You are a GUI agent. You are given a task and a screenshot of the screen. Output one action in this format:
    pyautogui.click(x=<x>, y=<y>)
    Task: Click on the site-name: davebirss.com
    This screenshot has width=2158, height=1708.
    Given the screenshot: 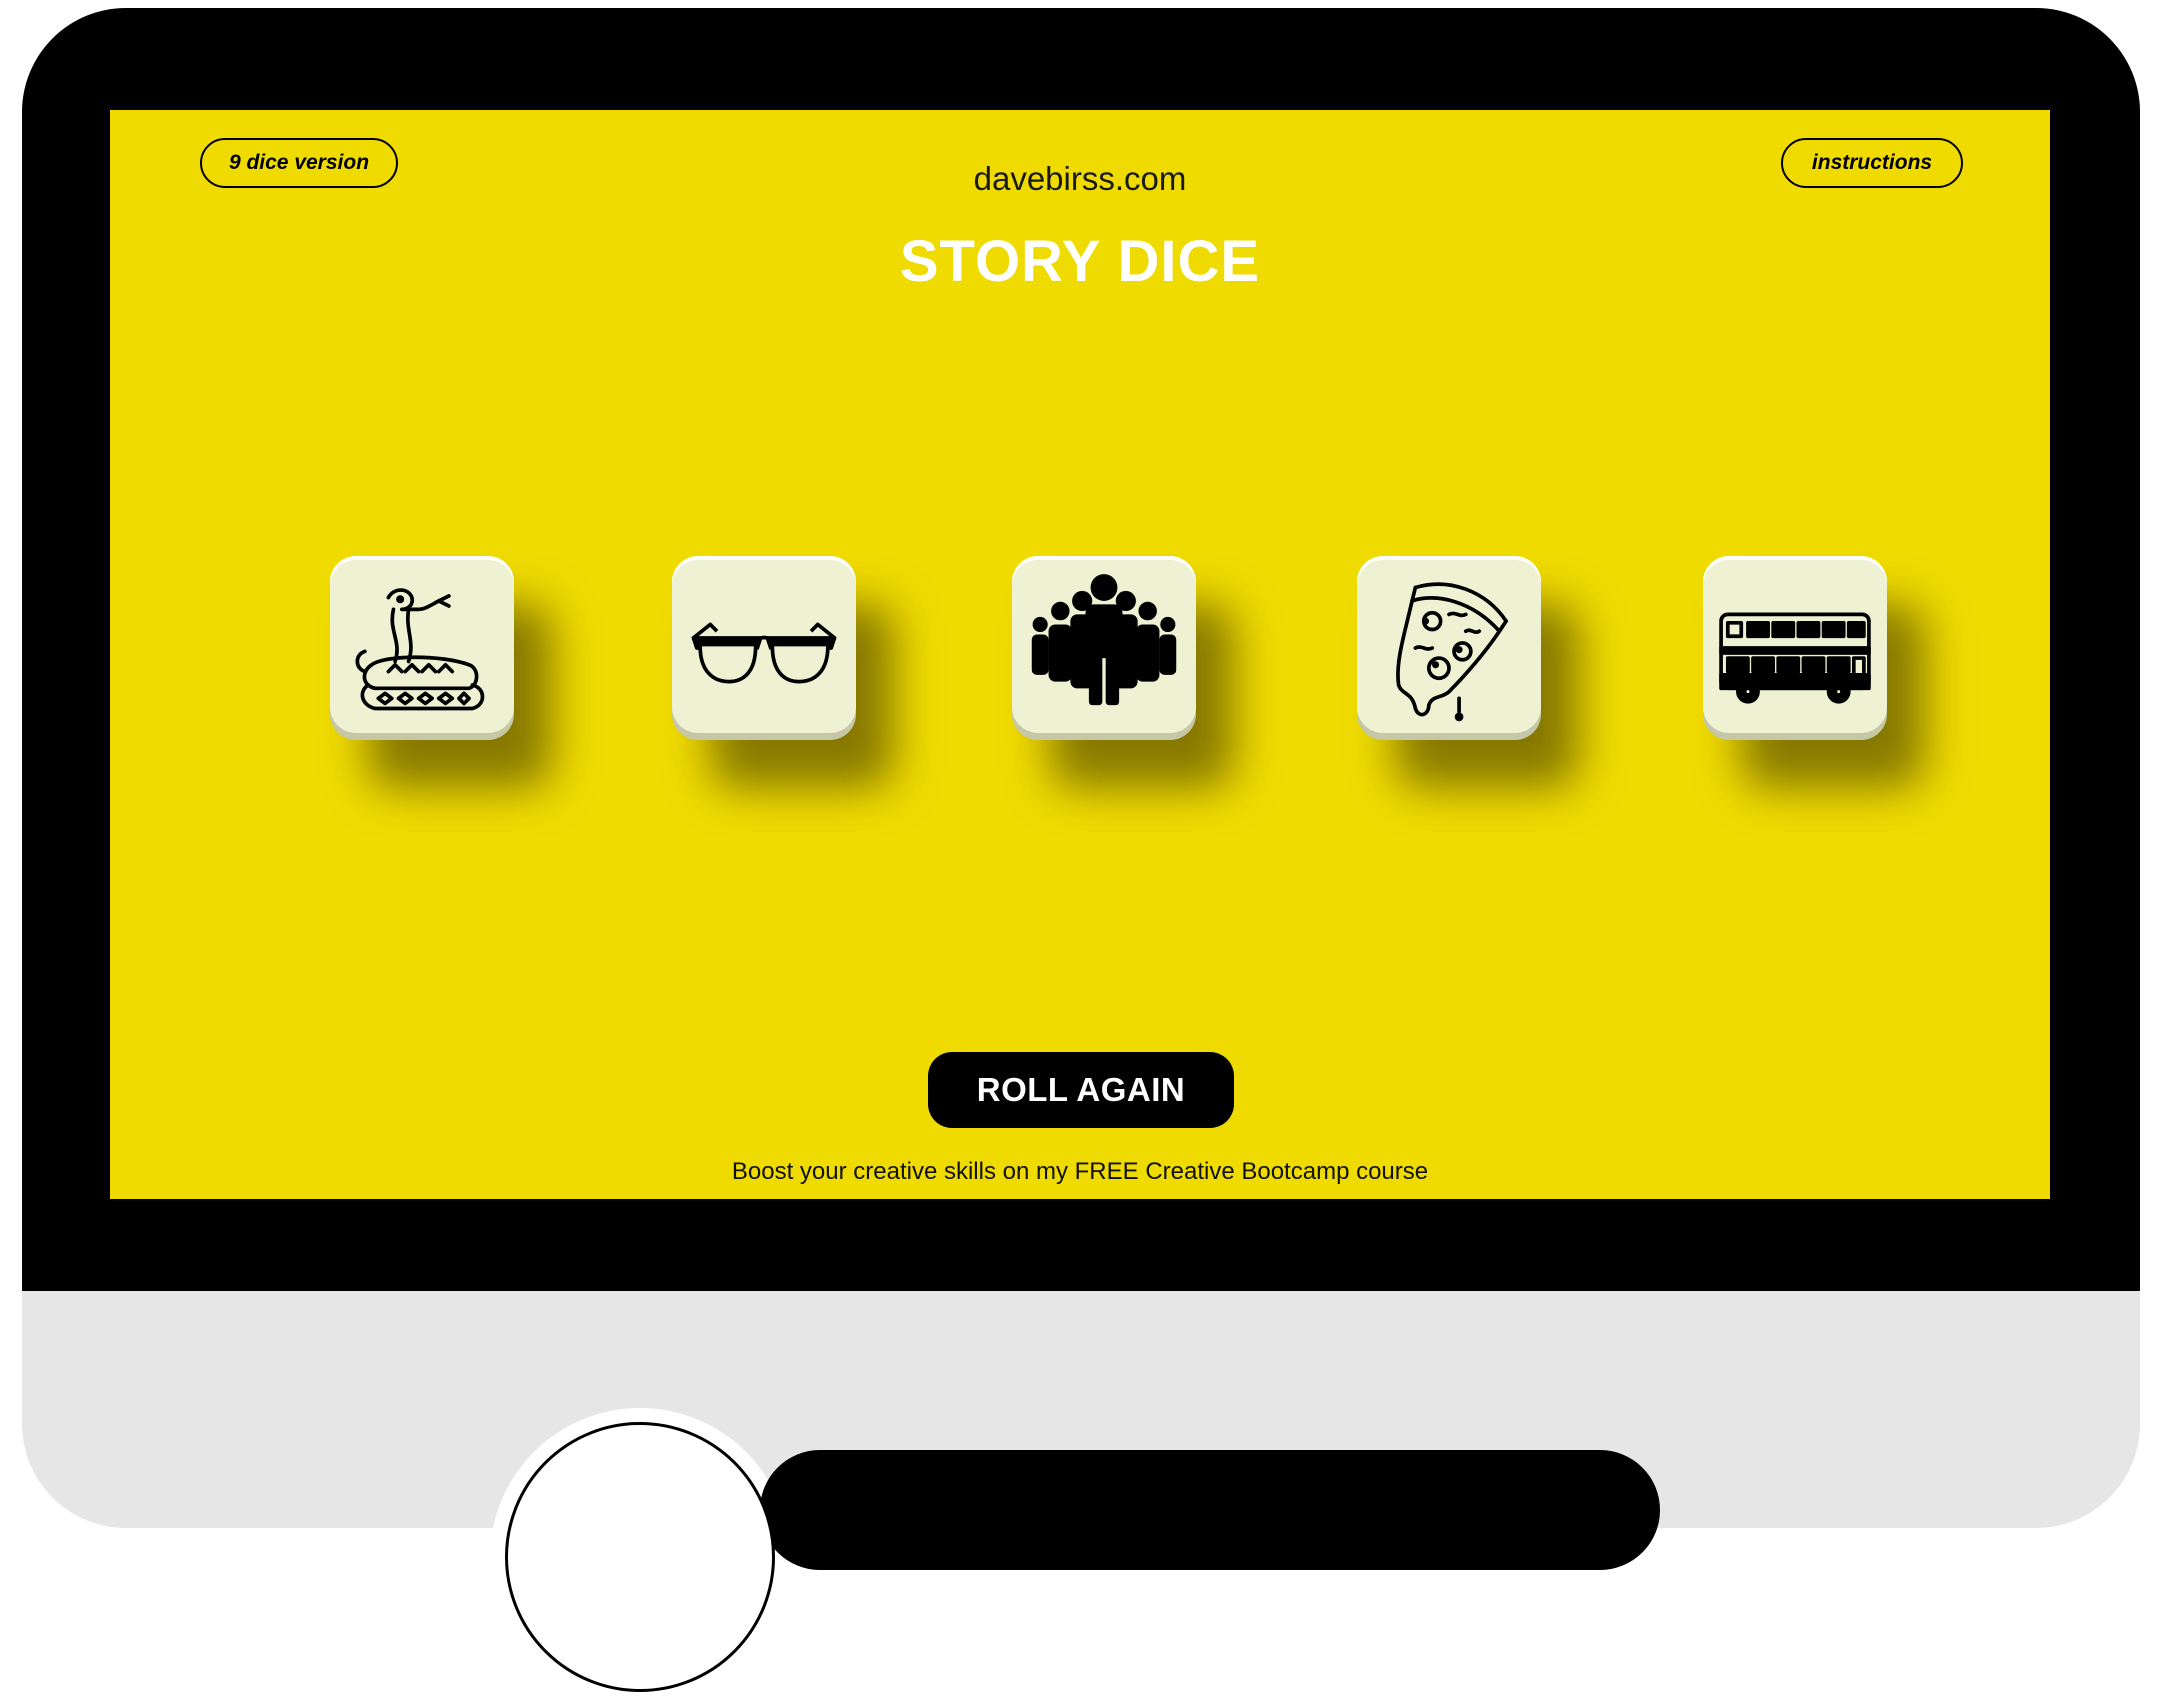 What is the action you would take?
    pyautogui.click(x=1080, y=179)
    